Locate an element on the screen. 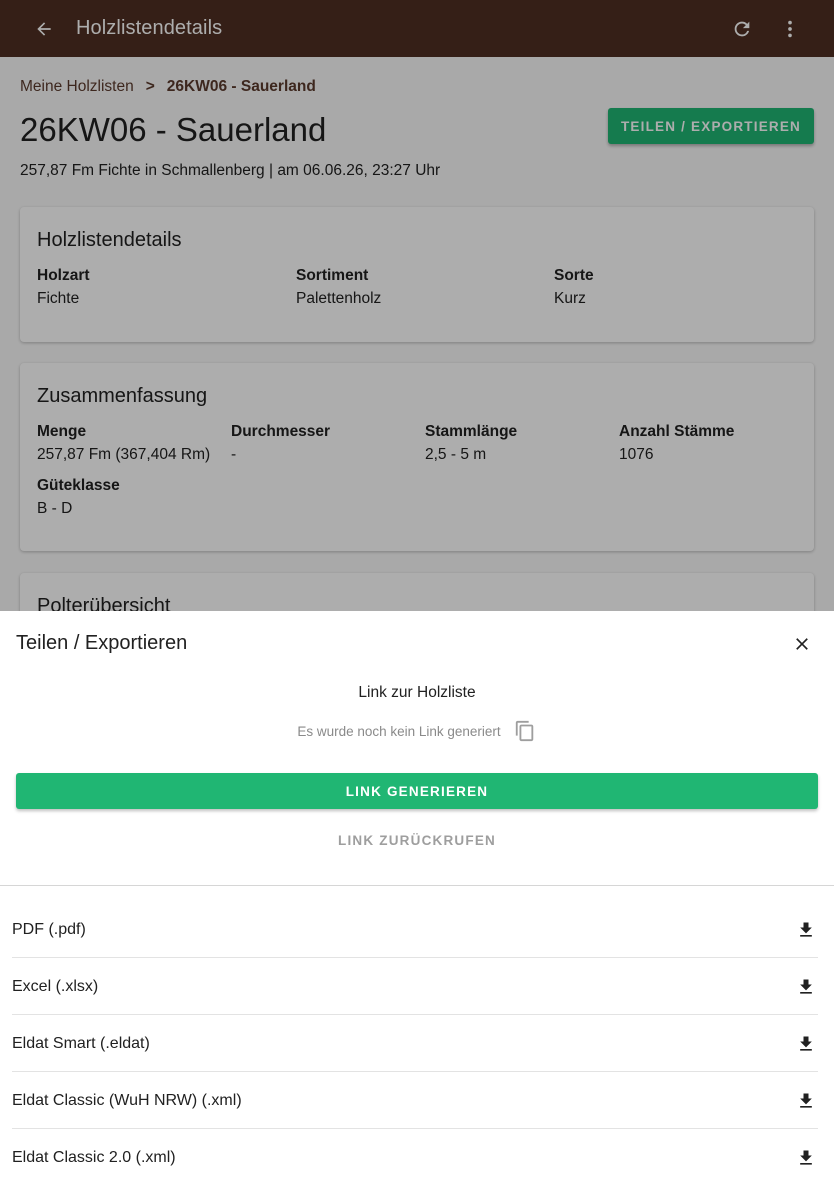 The image size is (834, 1194). link-placeholder: Es wurde noch kein Link generiert is located at coordinates (399, 731).